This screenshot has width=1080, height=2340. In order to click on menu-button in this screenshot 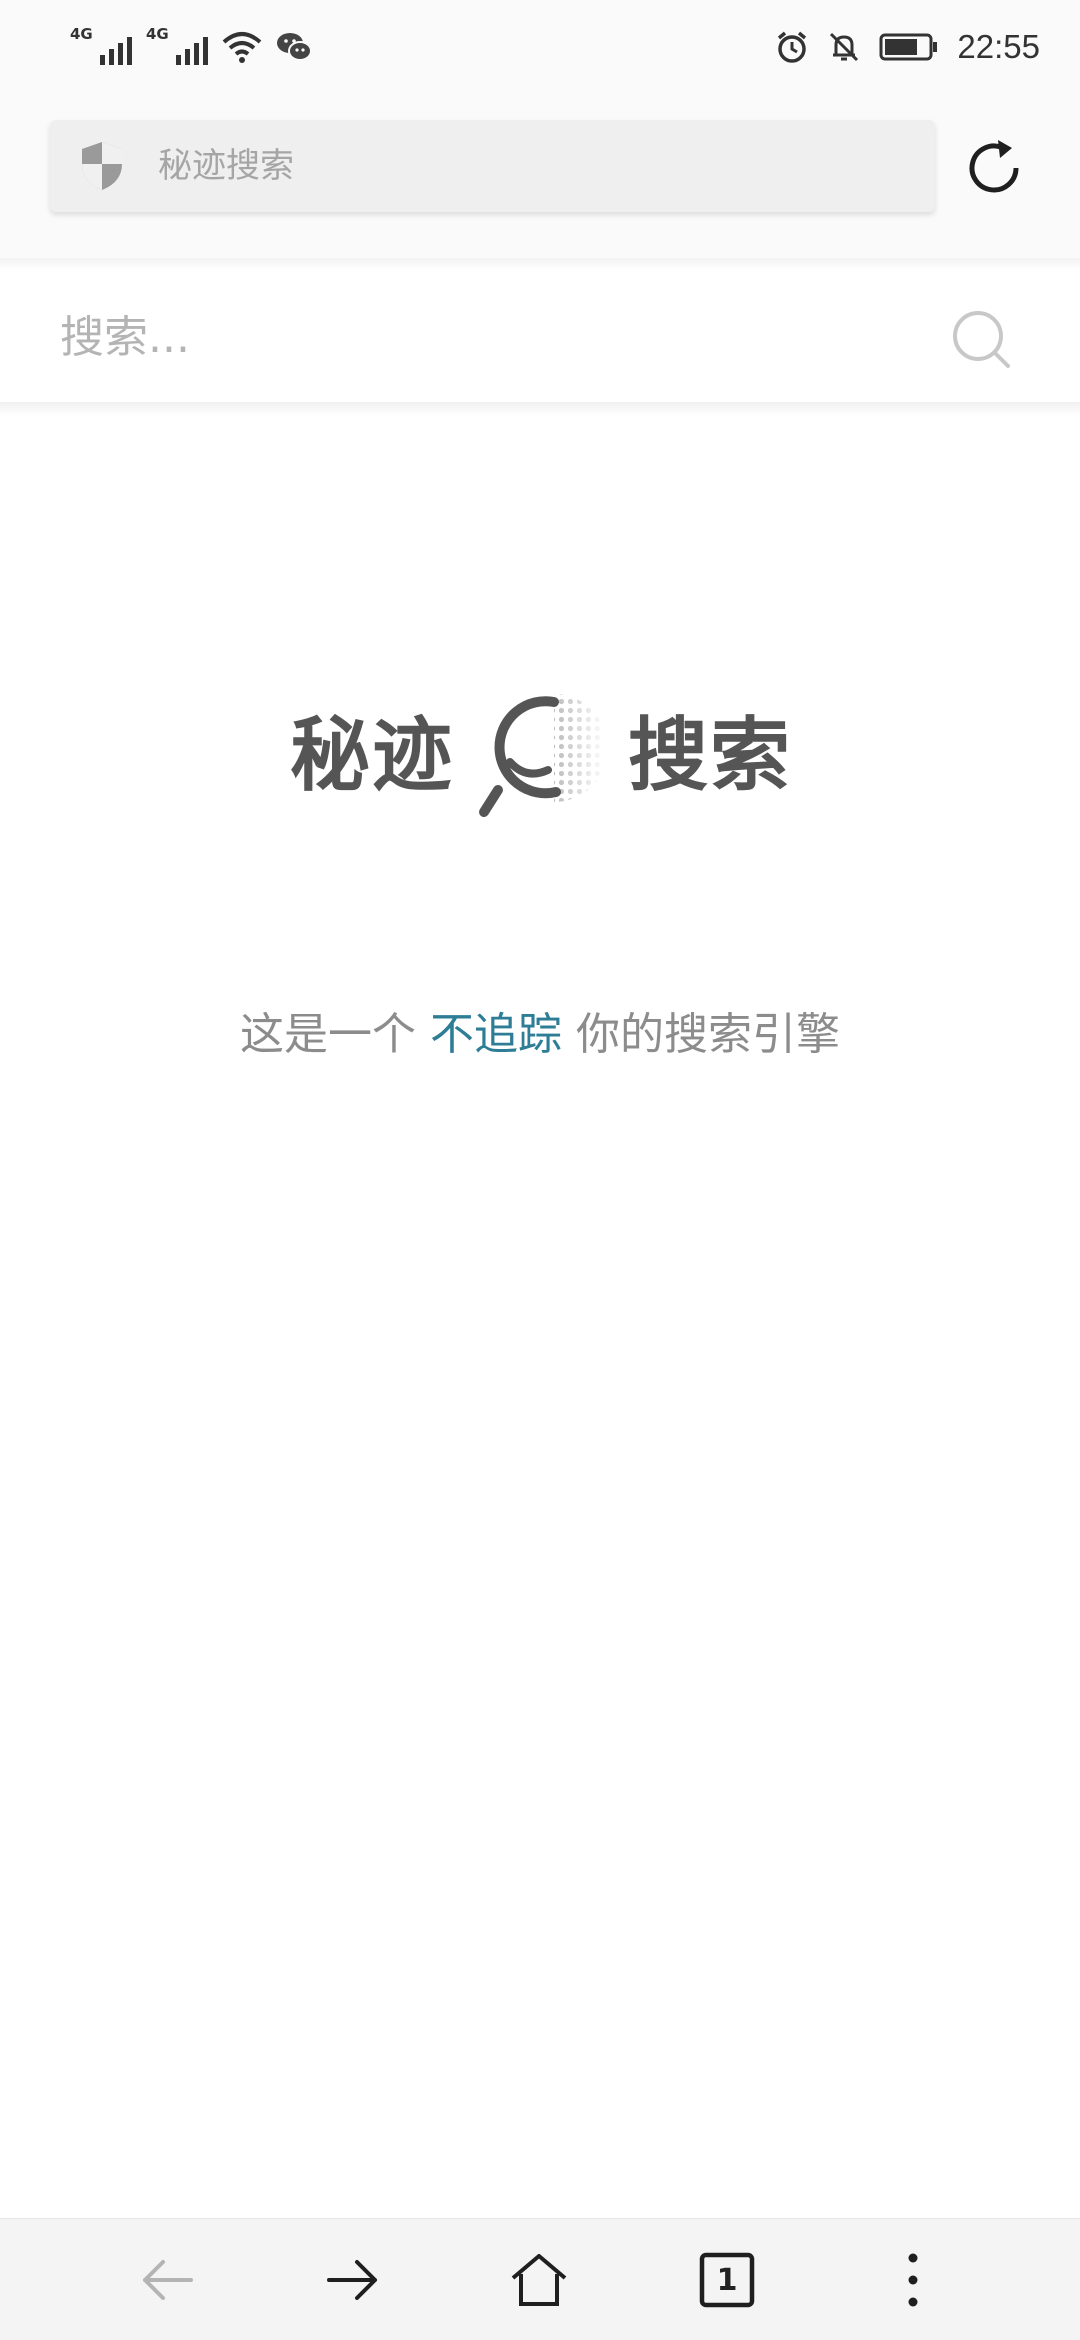, I will do `click(913, 2280)`.